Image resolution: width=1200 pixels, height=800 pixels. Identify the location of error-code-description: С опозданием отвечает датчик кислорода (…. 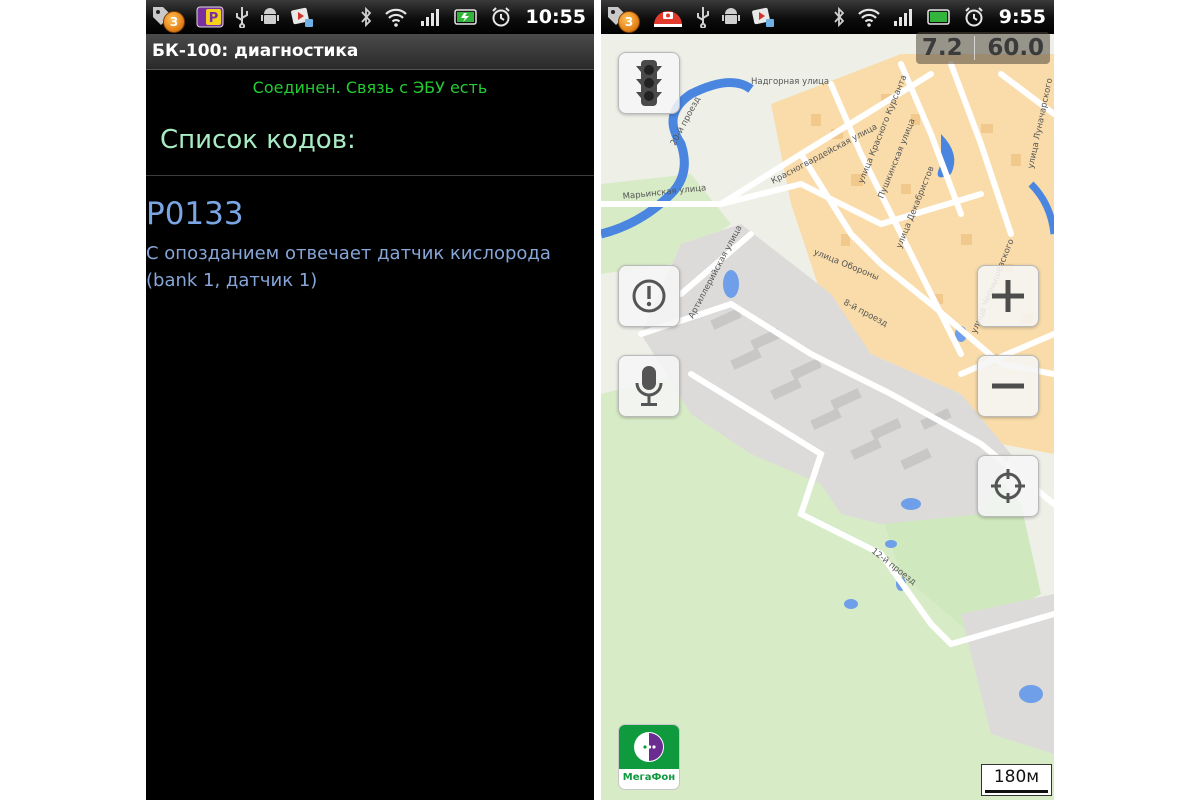
(348, 267).